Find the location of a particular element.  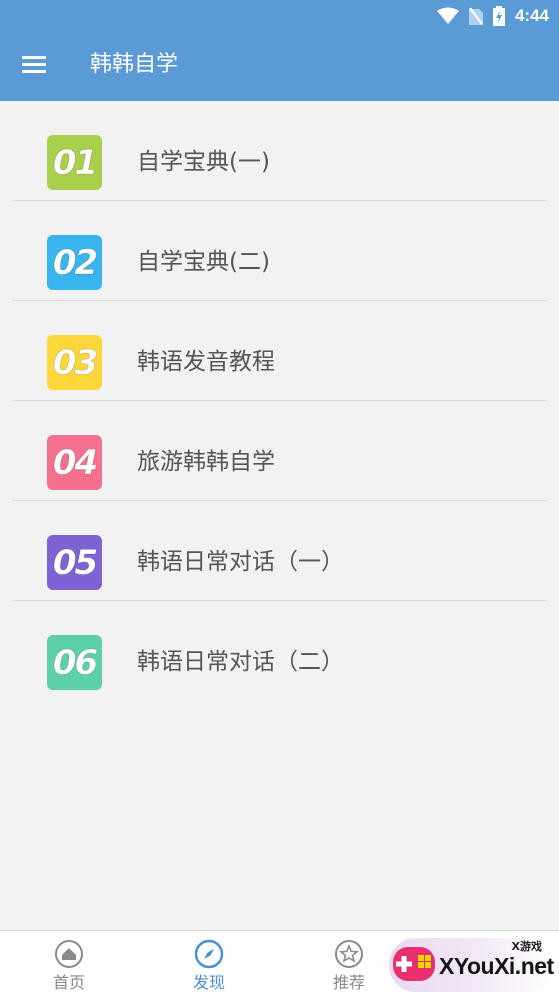

number-badge: 06 is located at coordinates (74, 662).